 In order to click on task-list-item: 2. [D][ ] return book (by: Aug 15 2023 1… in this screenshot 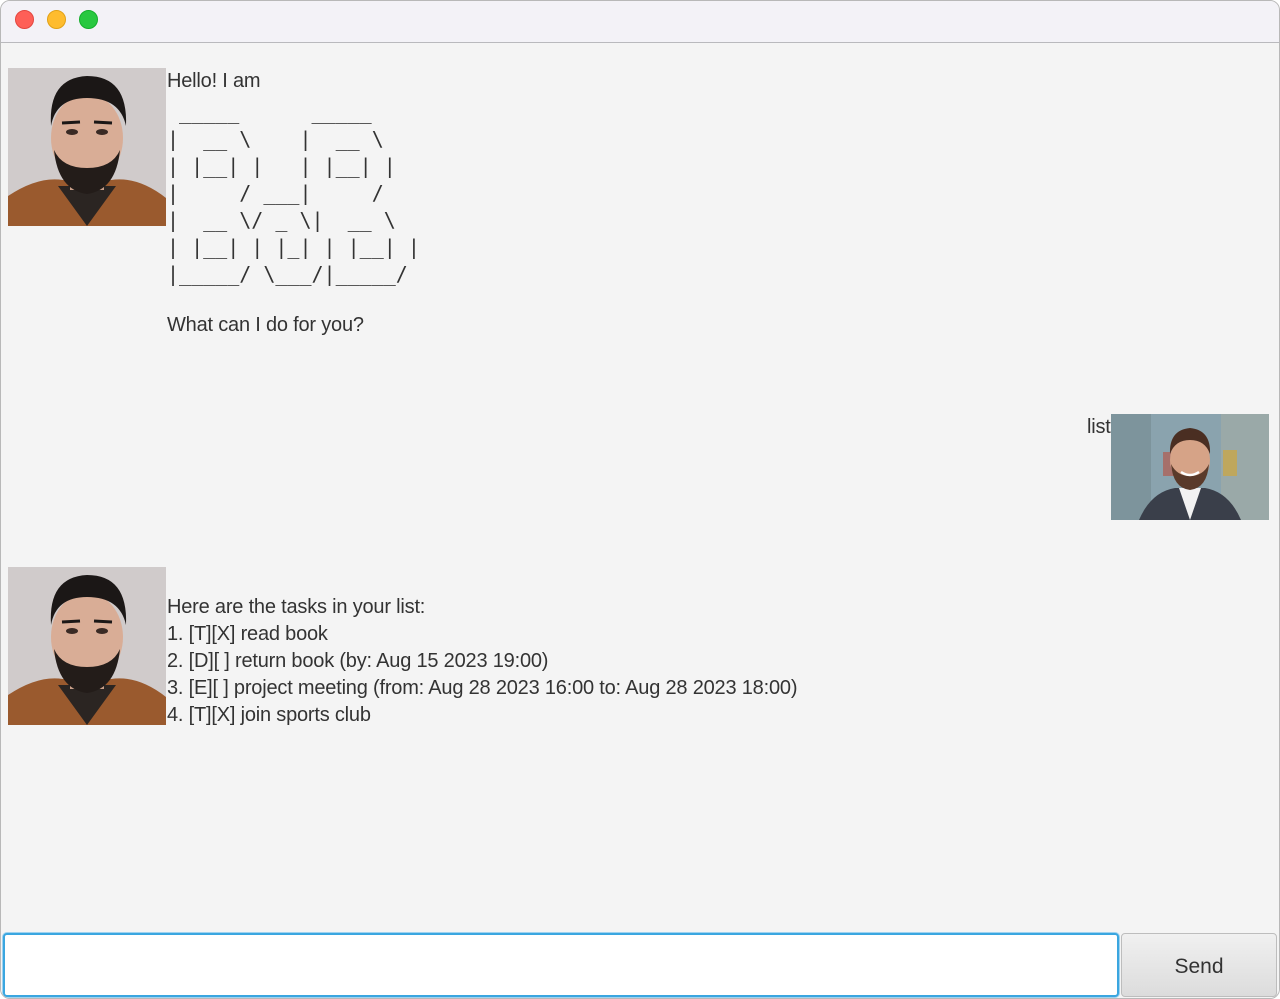, I will do `click(358, 661)`.